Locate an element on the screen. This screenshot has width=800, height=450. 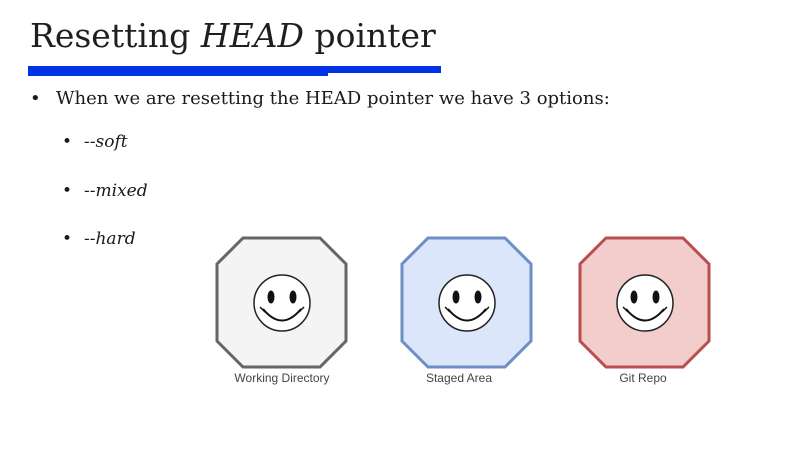
stage-git-repo: Git Repo is located at coordinates (644, 310).